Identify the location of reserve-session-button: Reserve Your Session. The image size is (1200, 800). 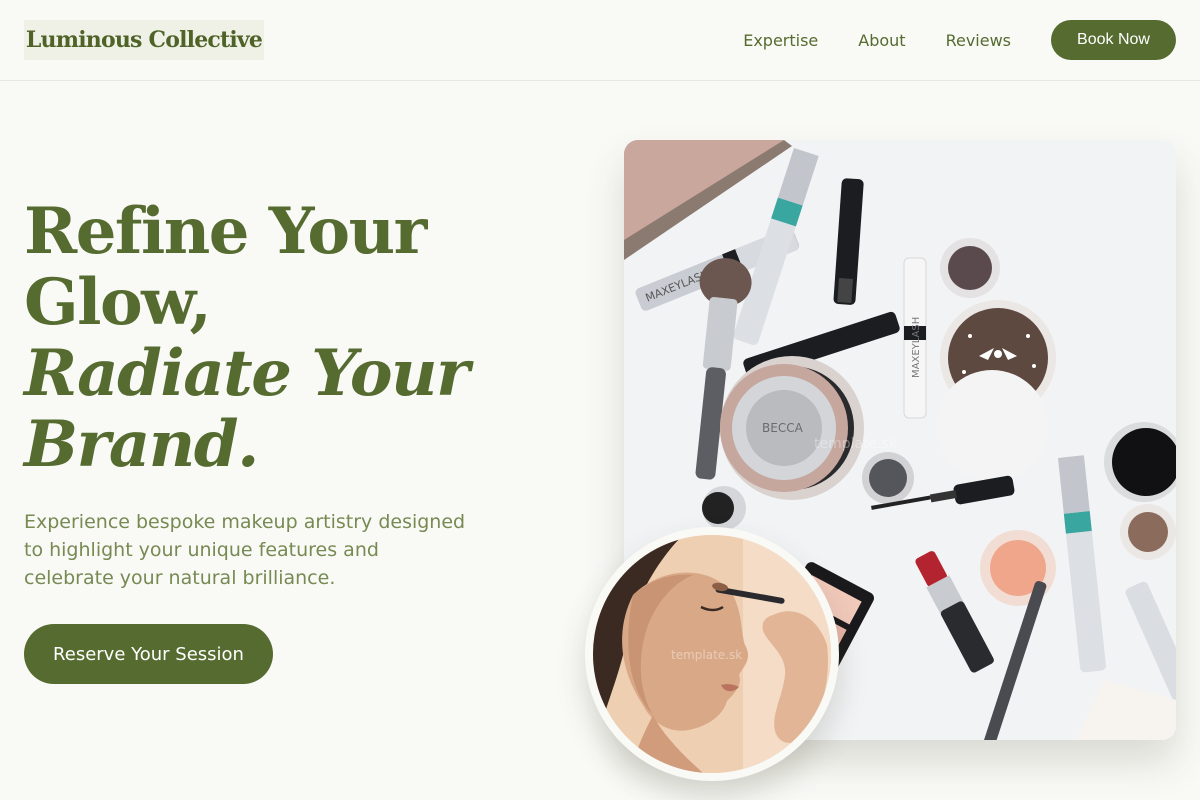
(148, 654).